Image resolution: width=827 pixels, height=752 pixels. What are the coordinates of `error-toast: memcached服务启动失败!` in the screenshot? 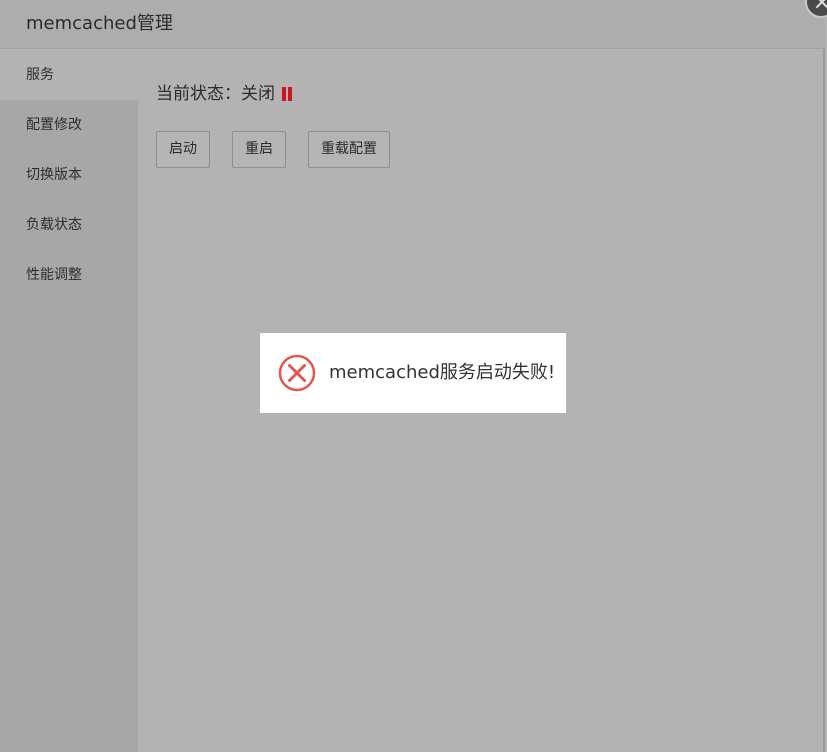 It's located at (413, 373).